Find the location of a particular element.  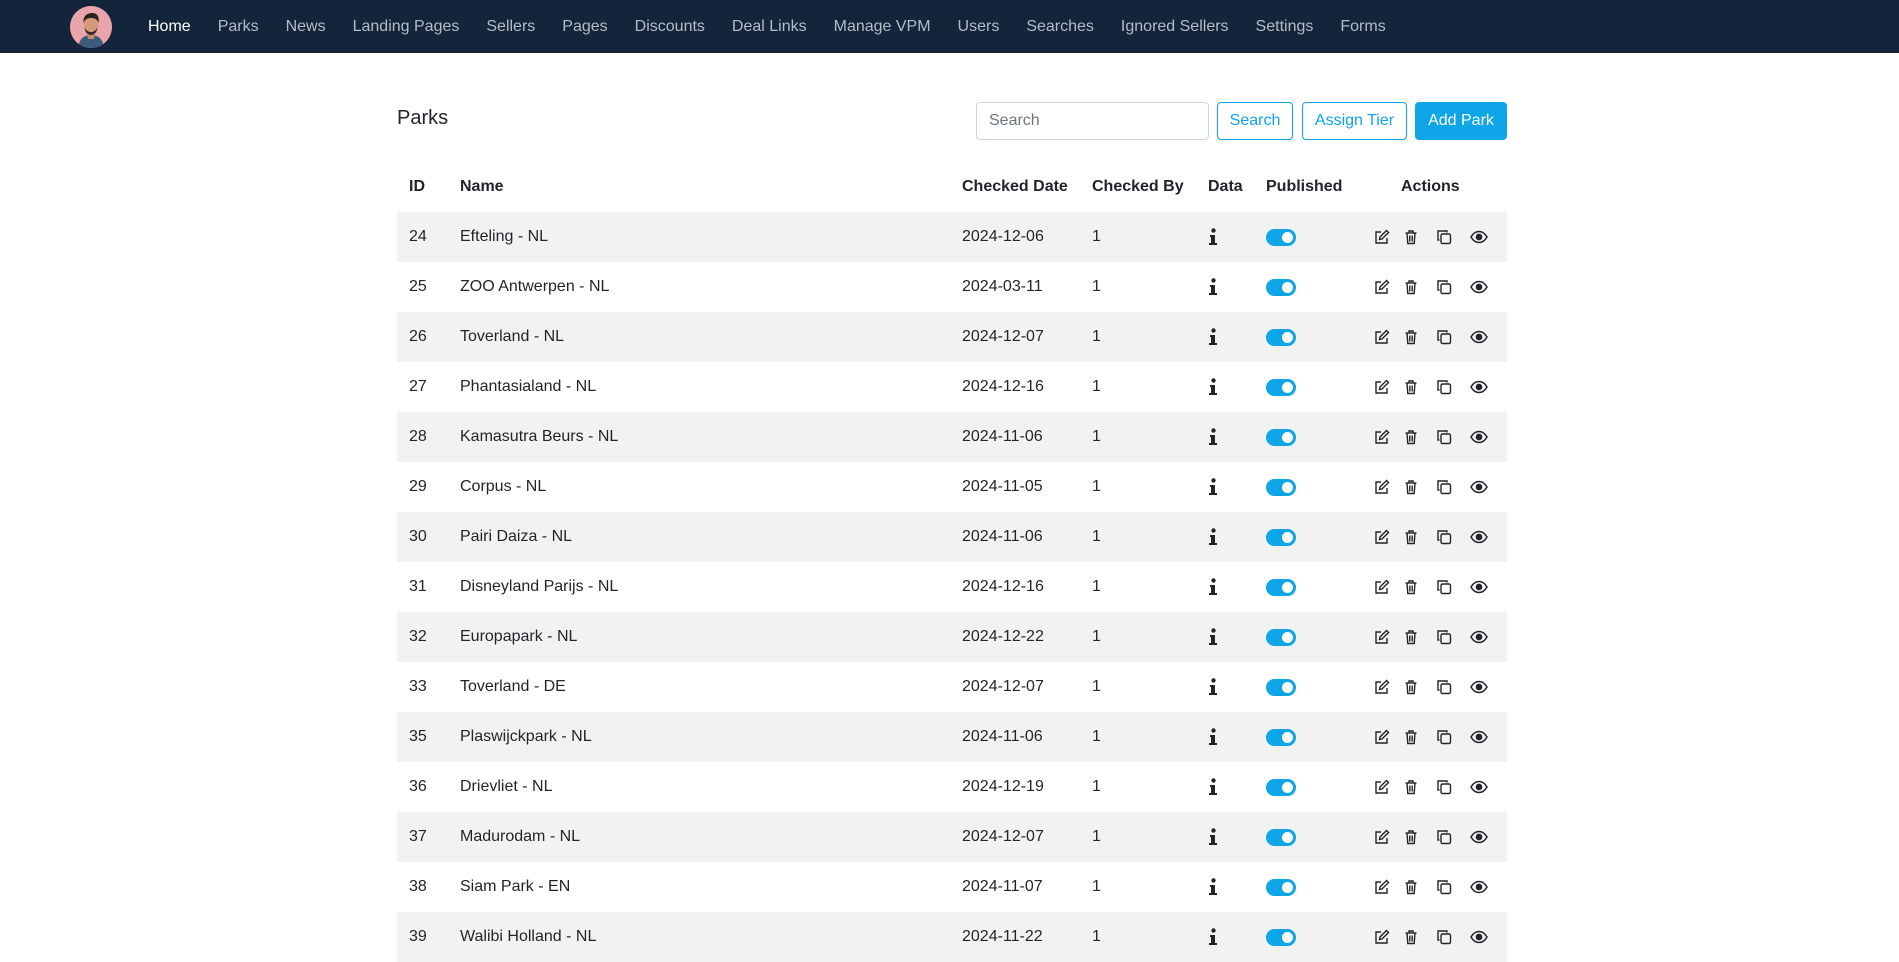

nav-item-users: Users is located at coordinates (979, 26).